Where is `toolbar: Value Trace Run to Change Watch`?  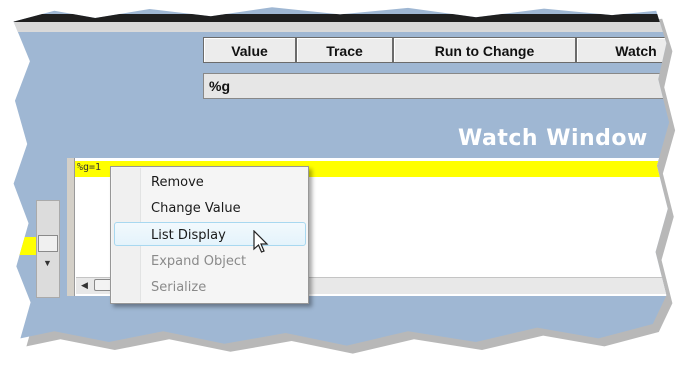 toolbar: Value Trace Run to Change Watch is located at coordinates (436, 50).